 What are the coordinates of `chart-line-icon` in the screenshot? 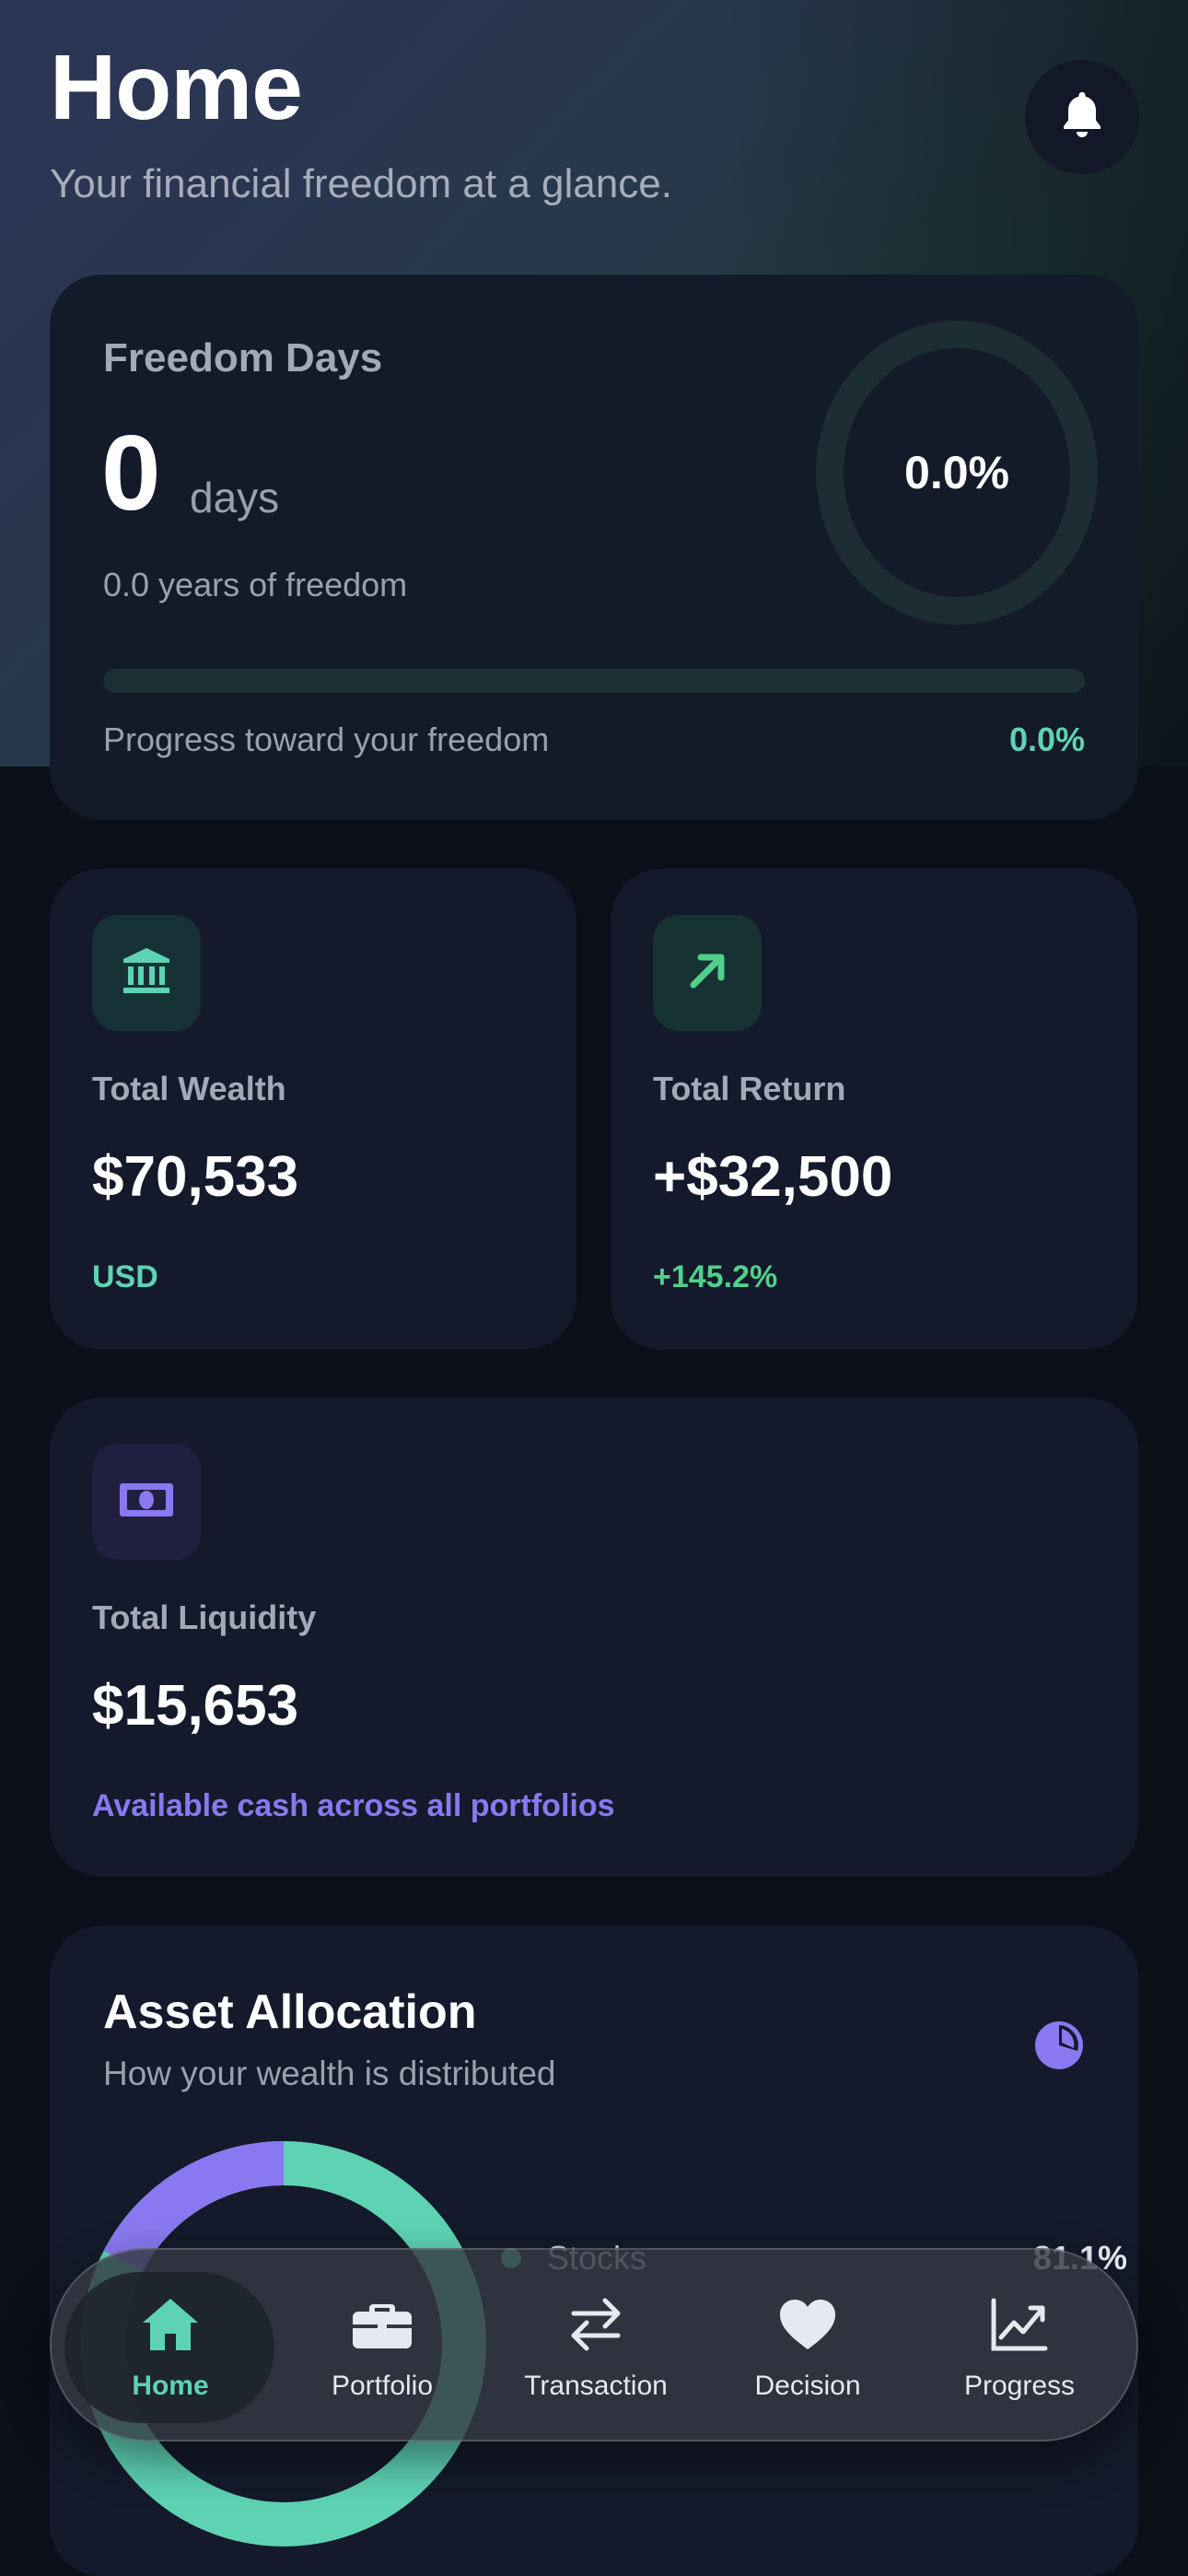 It's located at (1019, 2324).